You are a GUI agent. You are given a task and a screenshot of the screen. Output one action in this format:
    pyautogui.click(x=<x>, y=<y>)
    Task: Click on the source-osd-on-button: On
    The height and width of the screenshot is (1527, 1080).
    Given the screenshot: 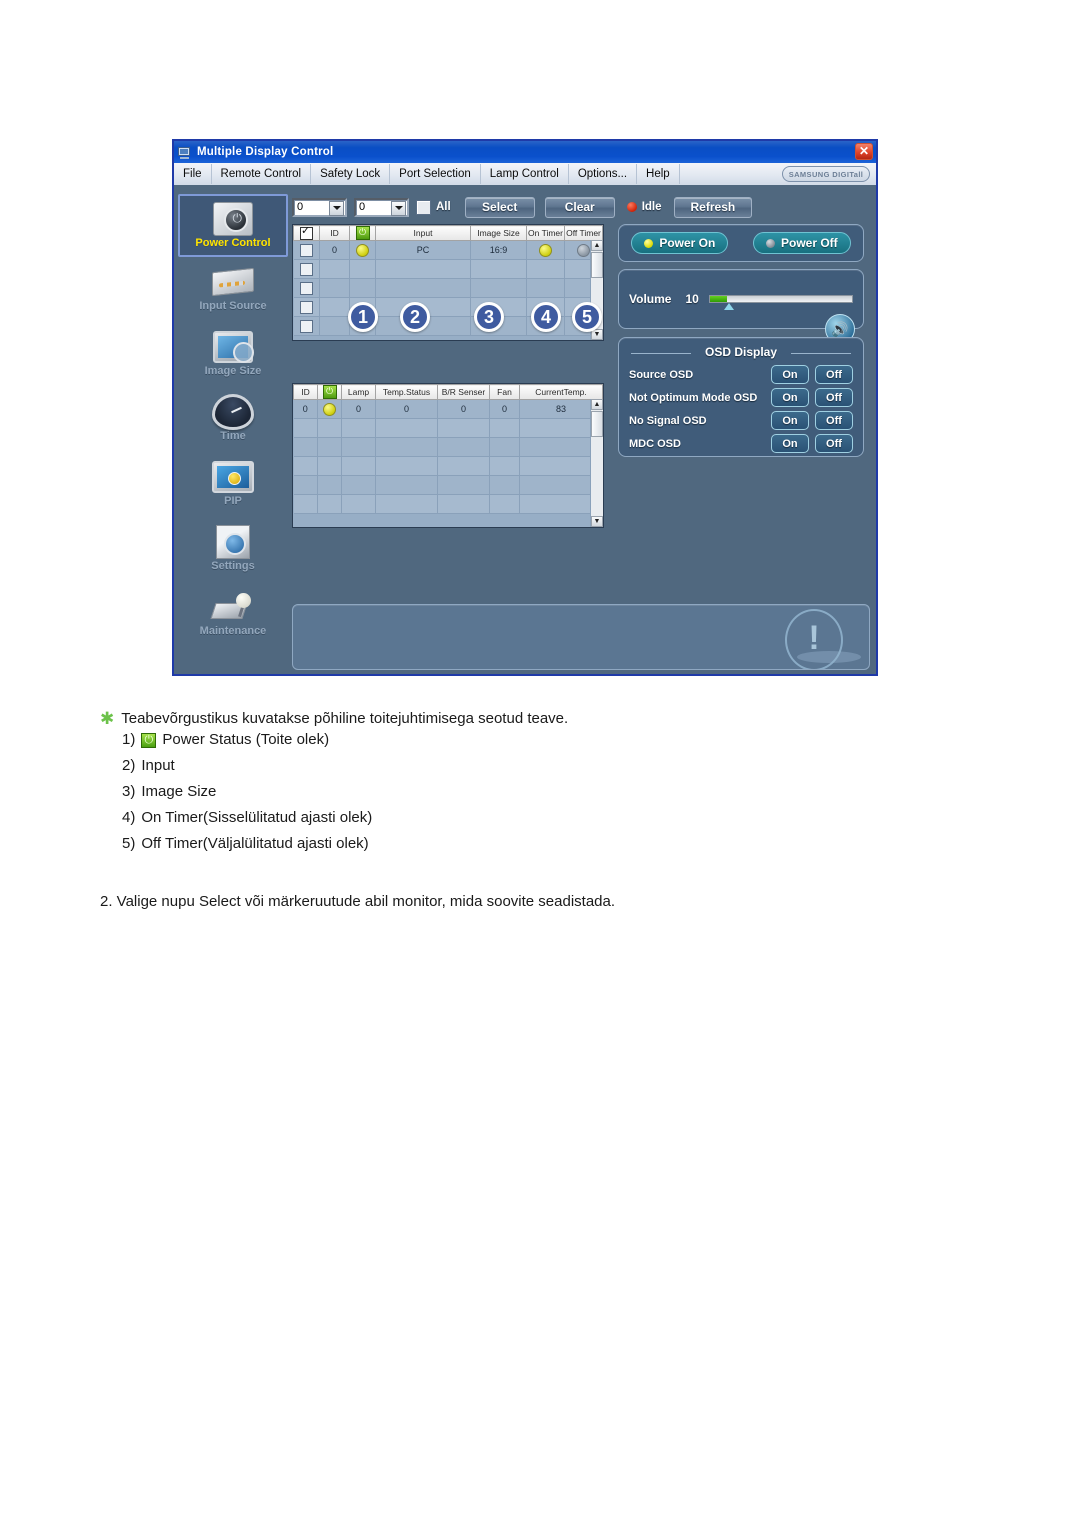 What is the action you would take?
    pyautogui.click(x=790, y=374)
    